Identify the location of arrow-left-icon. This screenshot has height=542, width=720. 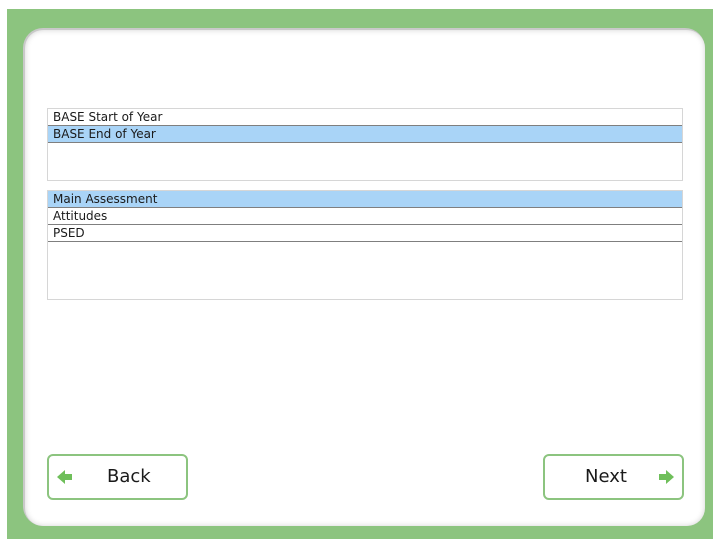
(64, 477).